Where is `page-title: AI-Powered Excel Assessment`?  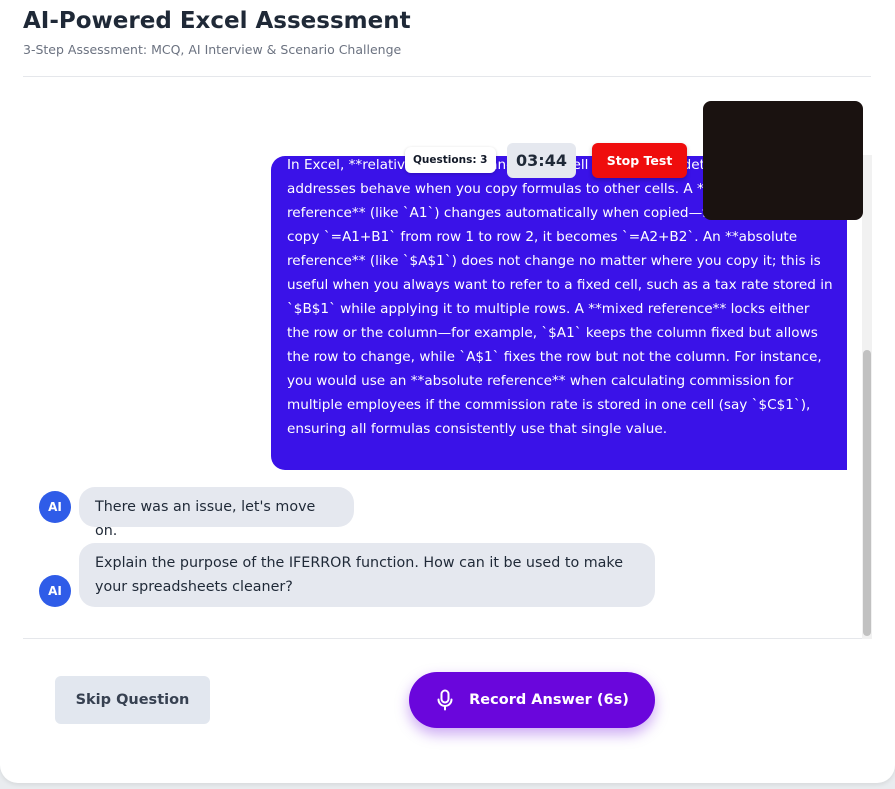
page-title: AI-Powered Excel Assessment is located at coordinates (217, 21).